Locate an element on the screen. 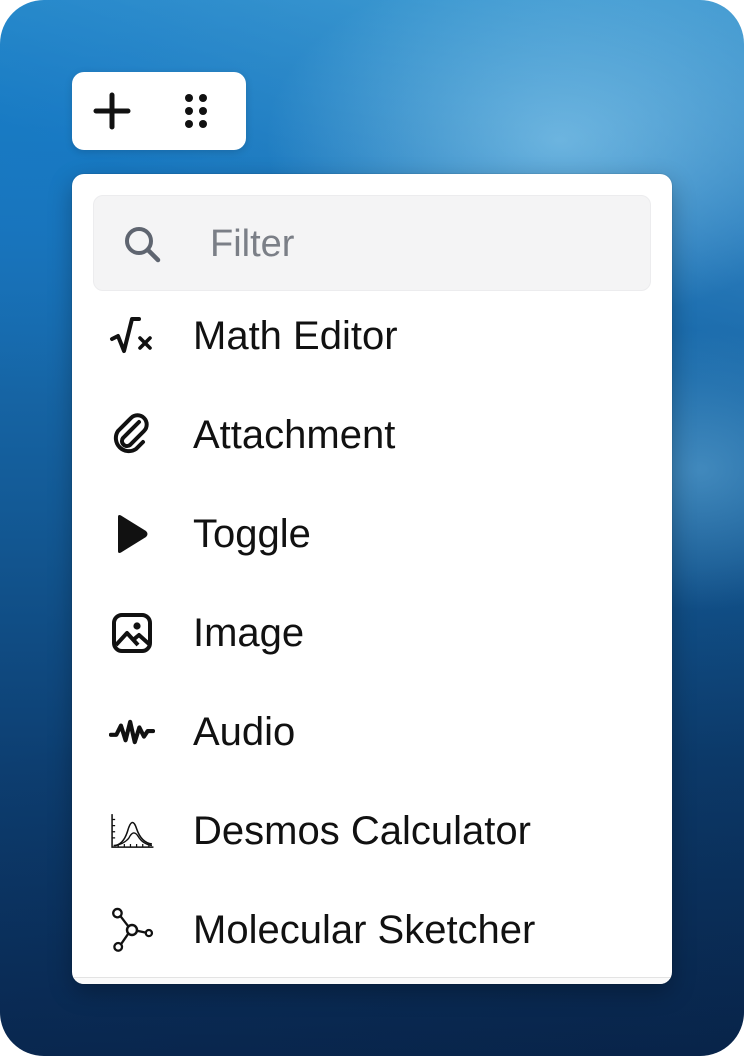  square-root-icon is located at coordinates (132, 336).